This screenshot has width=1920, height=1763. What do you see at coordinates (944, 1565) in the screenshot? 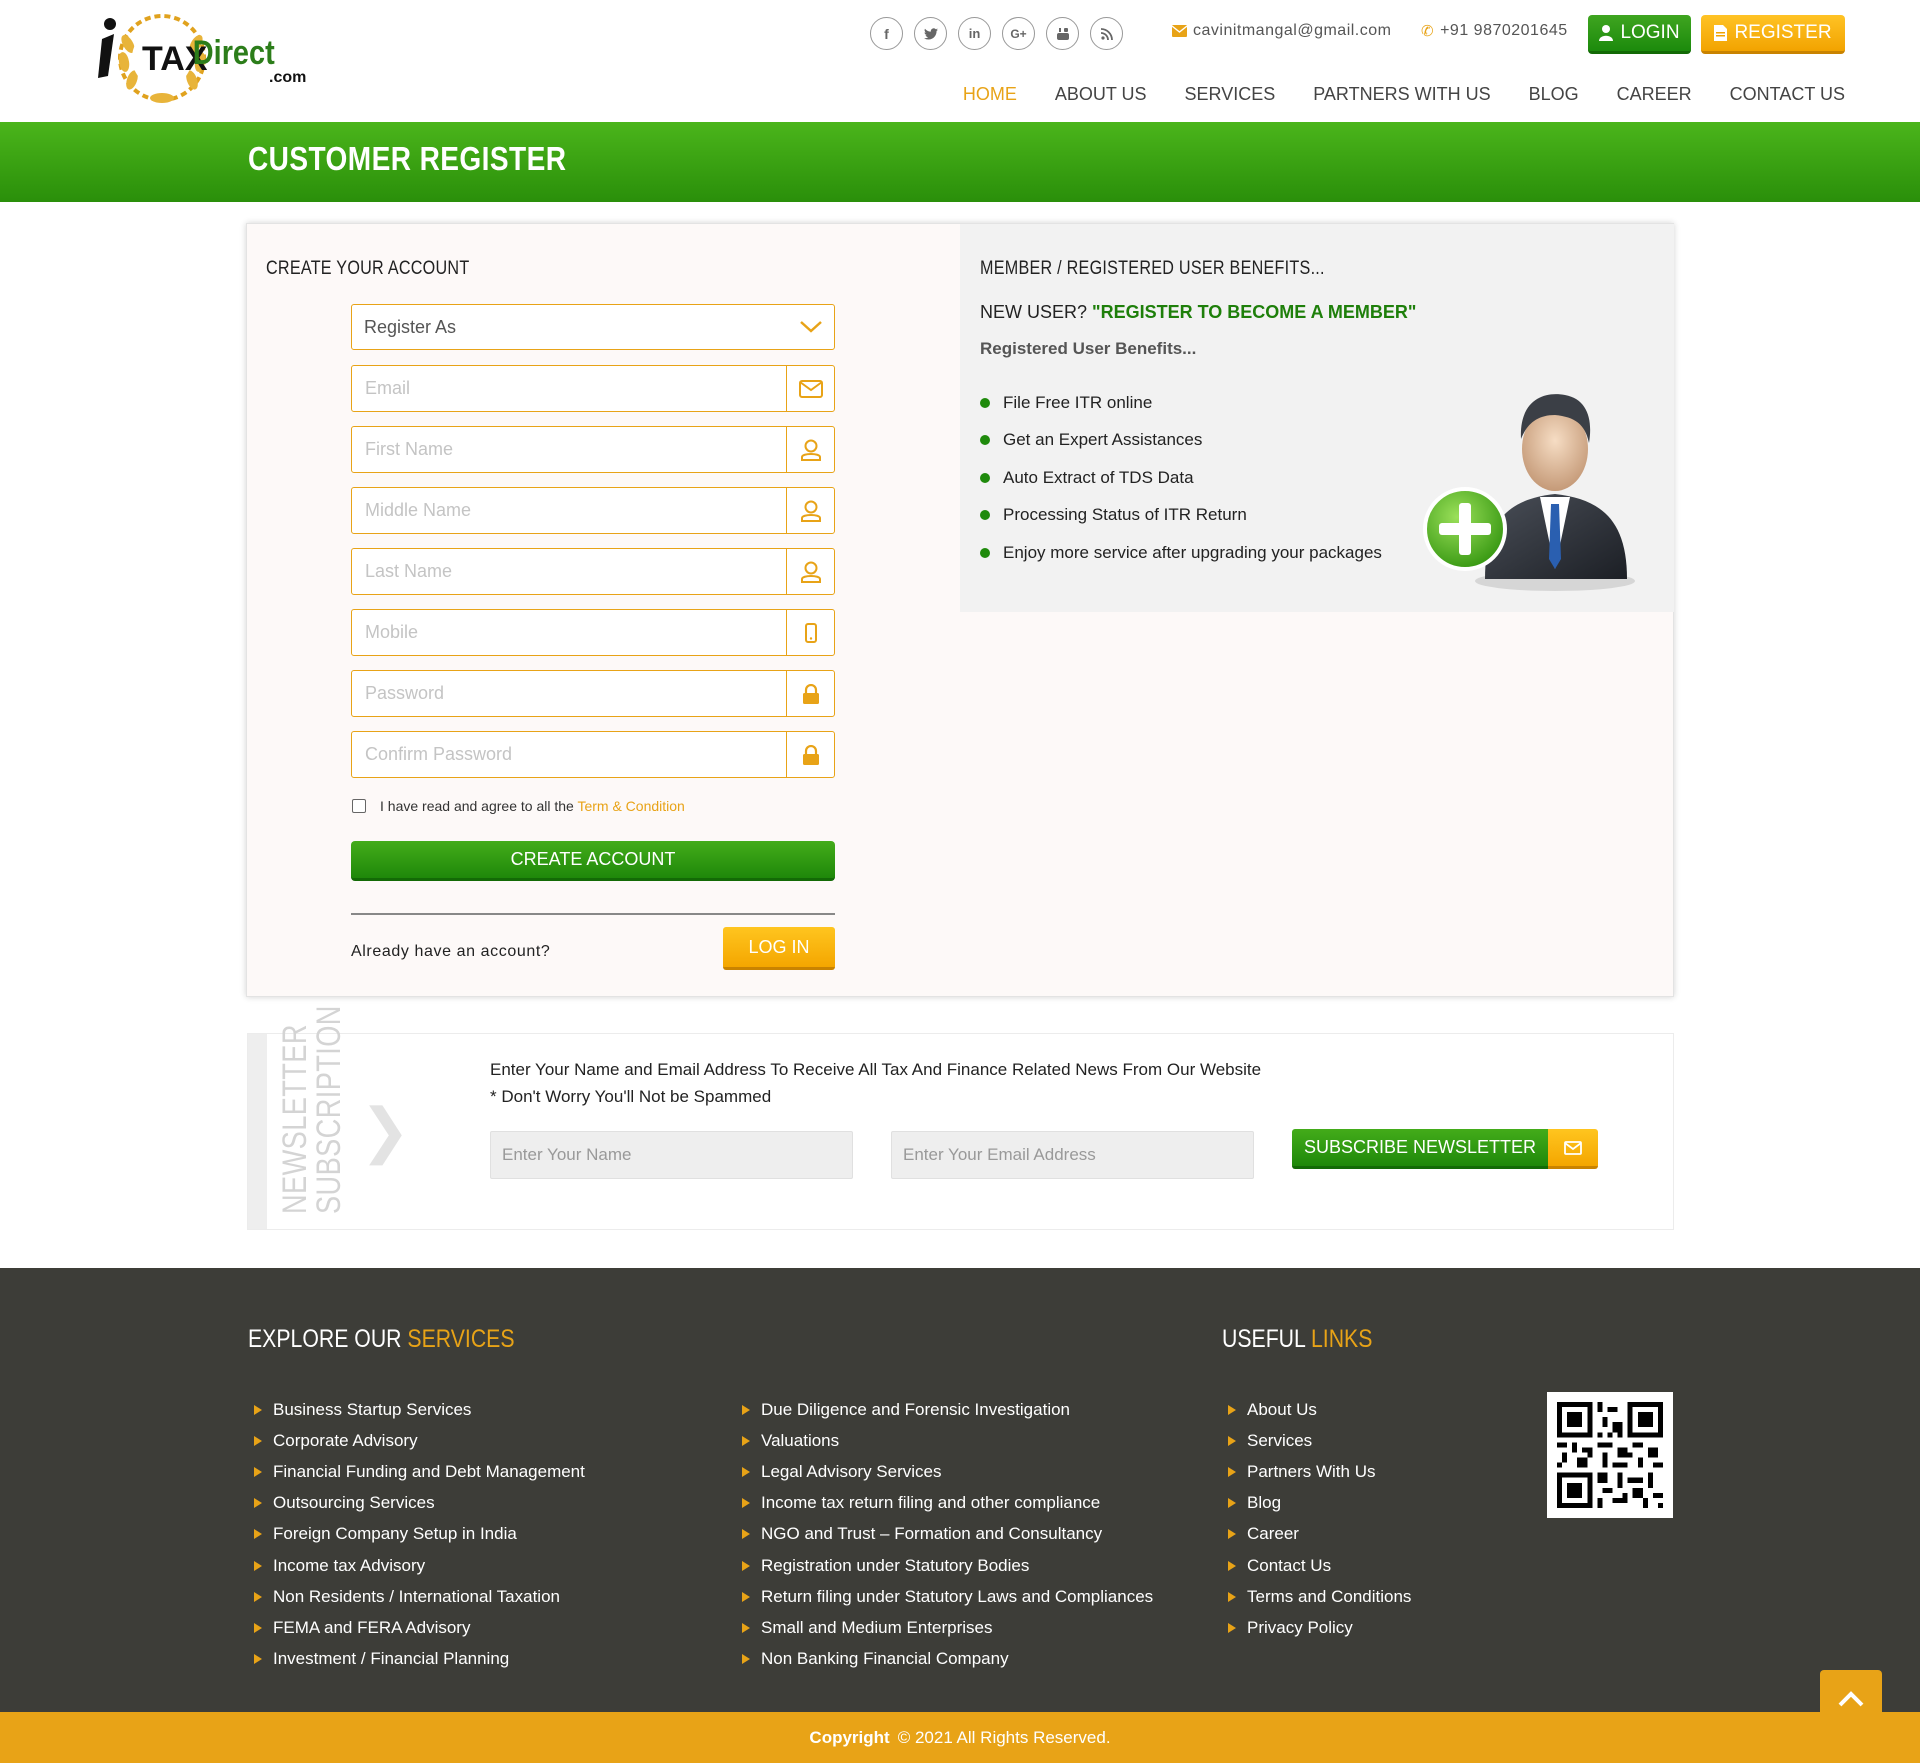
I see `footer-link: Registration under Statutory Bodies` at bounding box center [944, 1565].